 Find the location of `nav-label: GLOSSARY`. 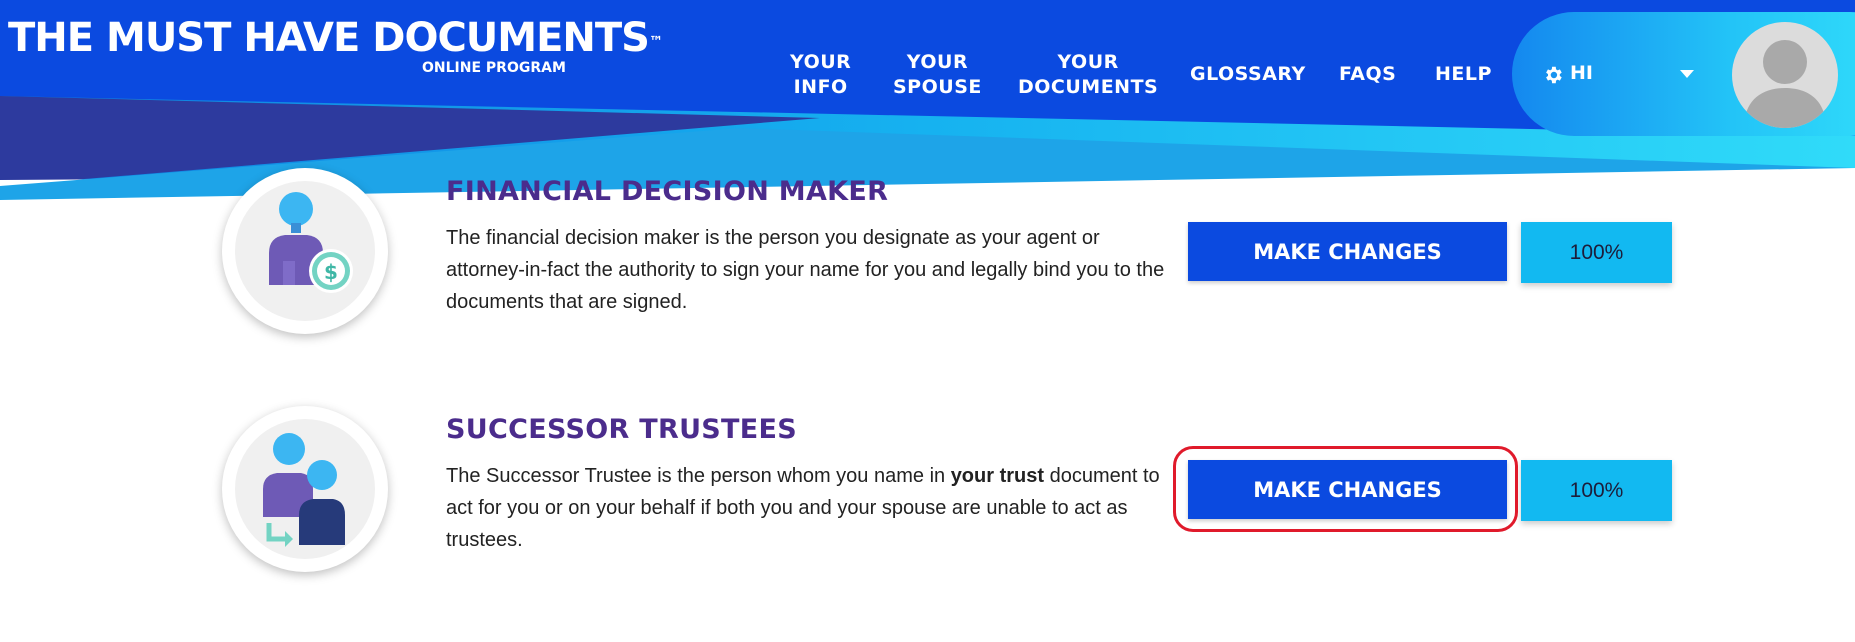

nav-label: GLOSSARY is located at coordinates (1248, 74).